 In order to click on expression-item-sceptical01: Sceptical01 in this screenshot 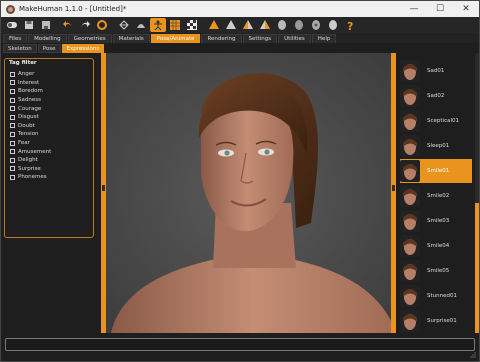, I will do `click(436, 121)`.